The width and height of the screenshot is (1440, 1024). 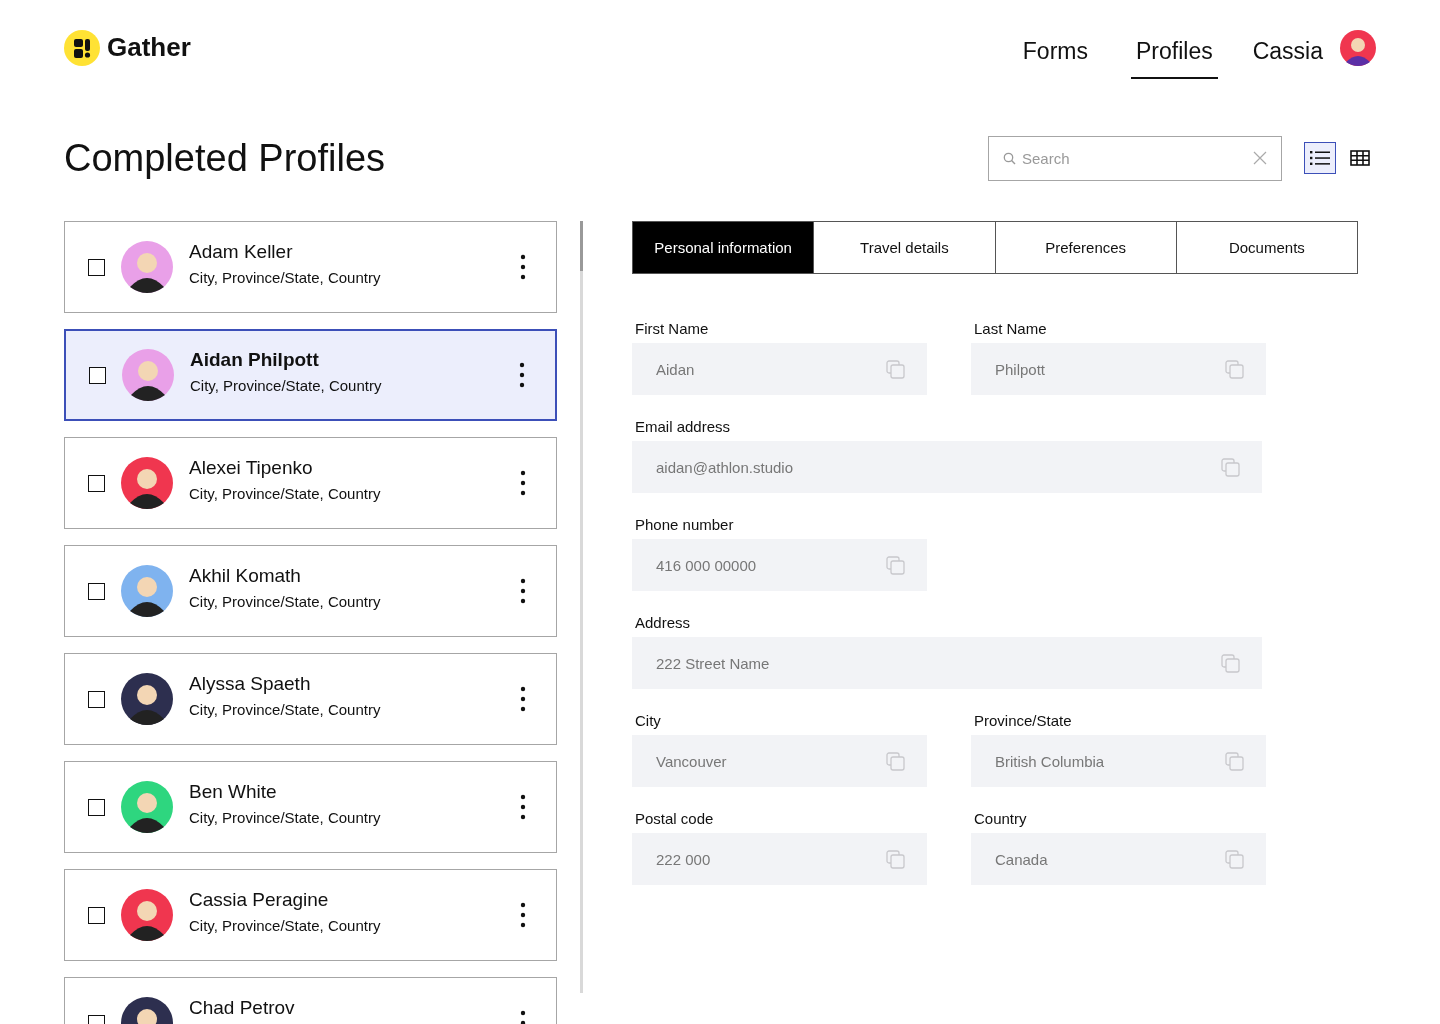 I want to click on input-field: Vancouver, so click(x=779, y=761).